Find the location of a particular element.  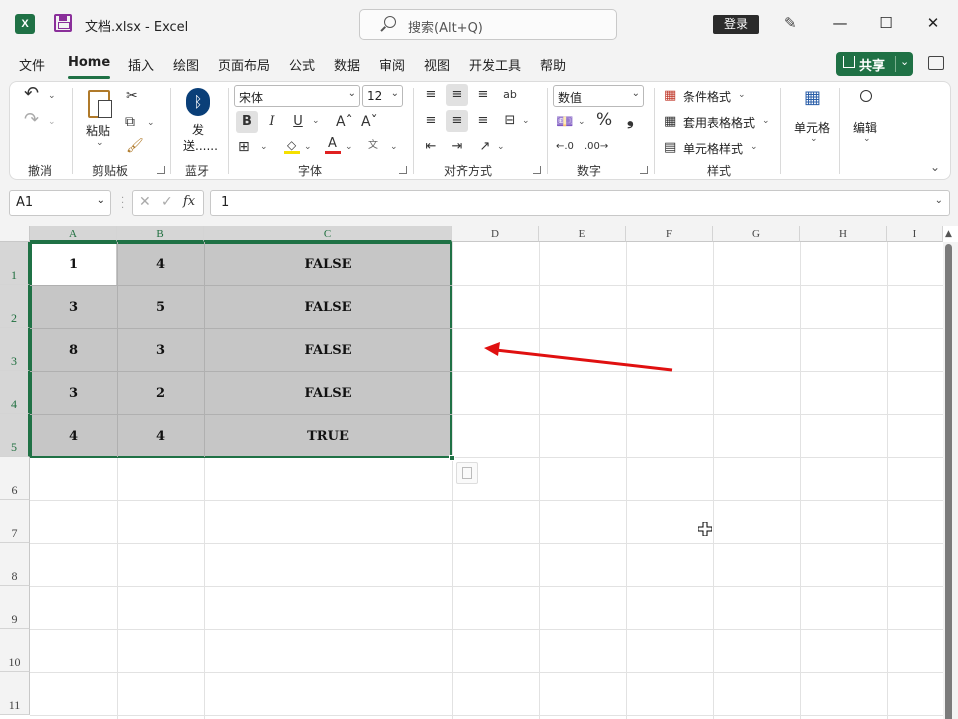

column-header-c: C is located at coordinates (328, 234).